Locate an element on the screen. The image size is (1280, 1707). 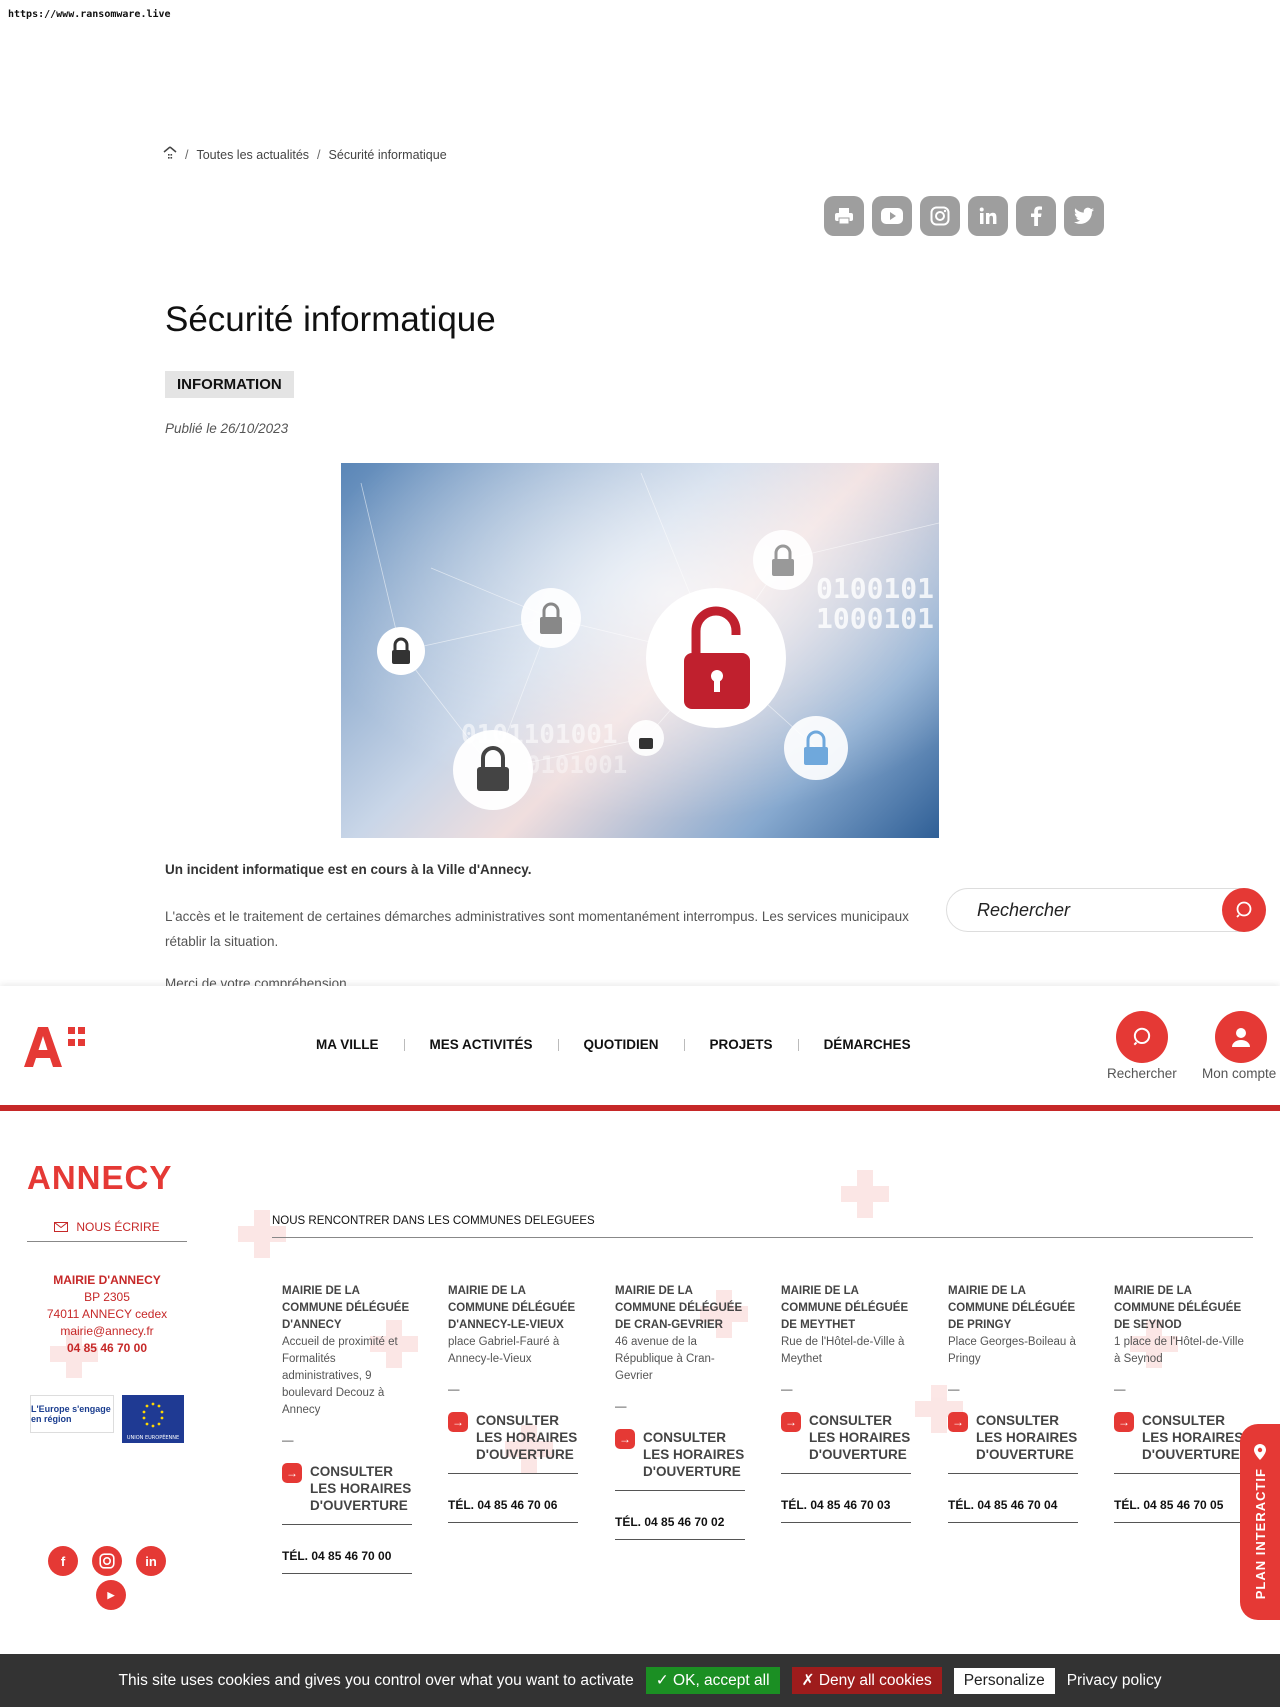
article-body-line2: rétablir la situation. is located at coordinates (222, 941).